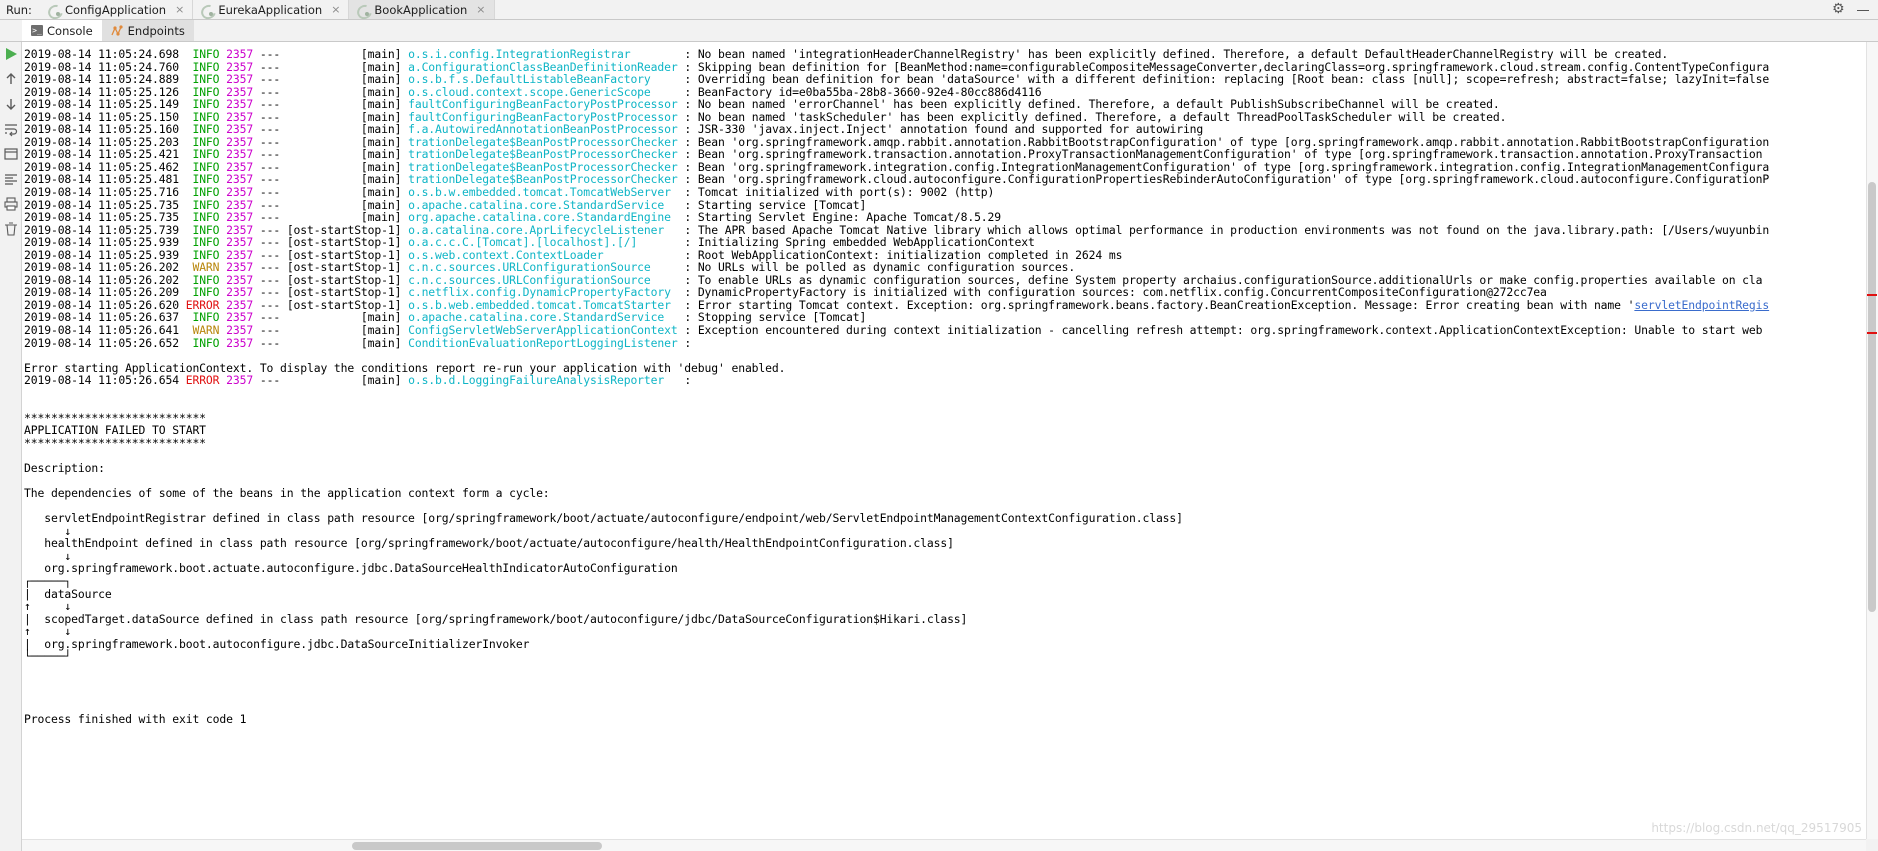  I want to click on tab-console: >_ Console, so click(62, 30).